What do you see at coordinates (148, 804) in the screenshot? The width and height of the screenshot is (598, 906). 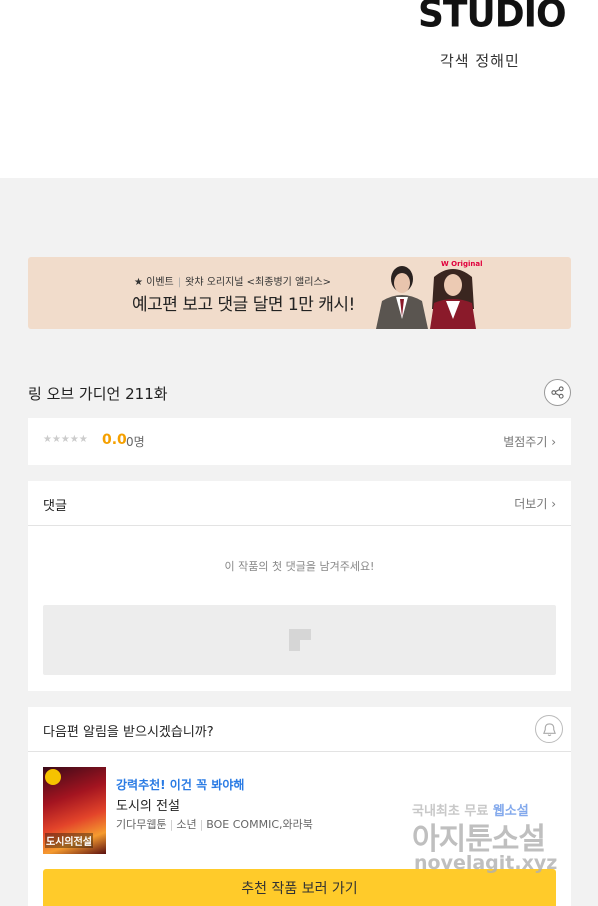 I see `recommended-title: 도시의 전설` at bounding box center [148, 804].